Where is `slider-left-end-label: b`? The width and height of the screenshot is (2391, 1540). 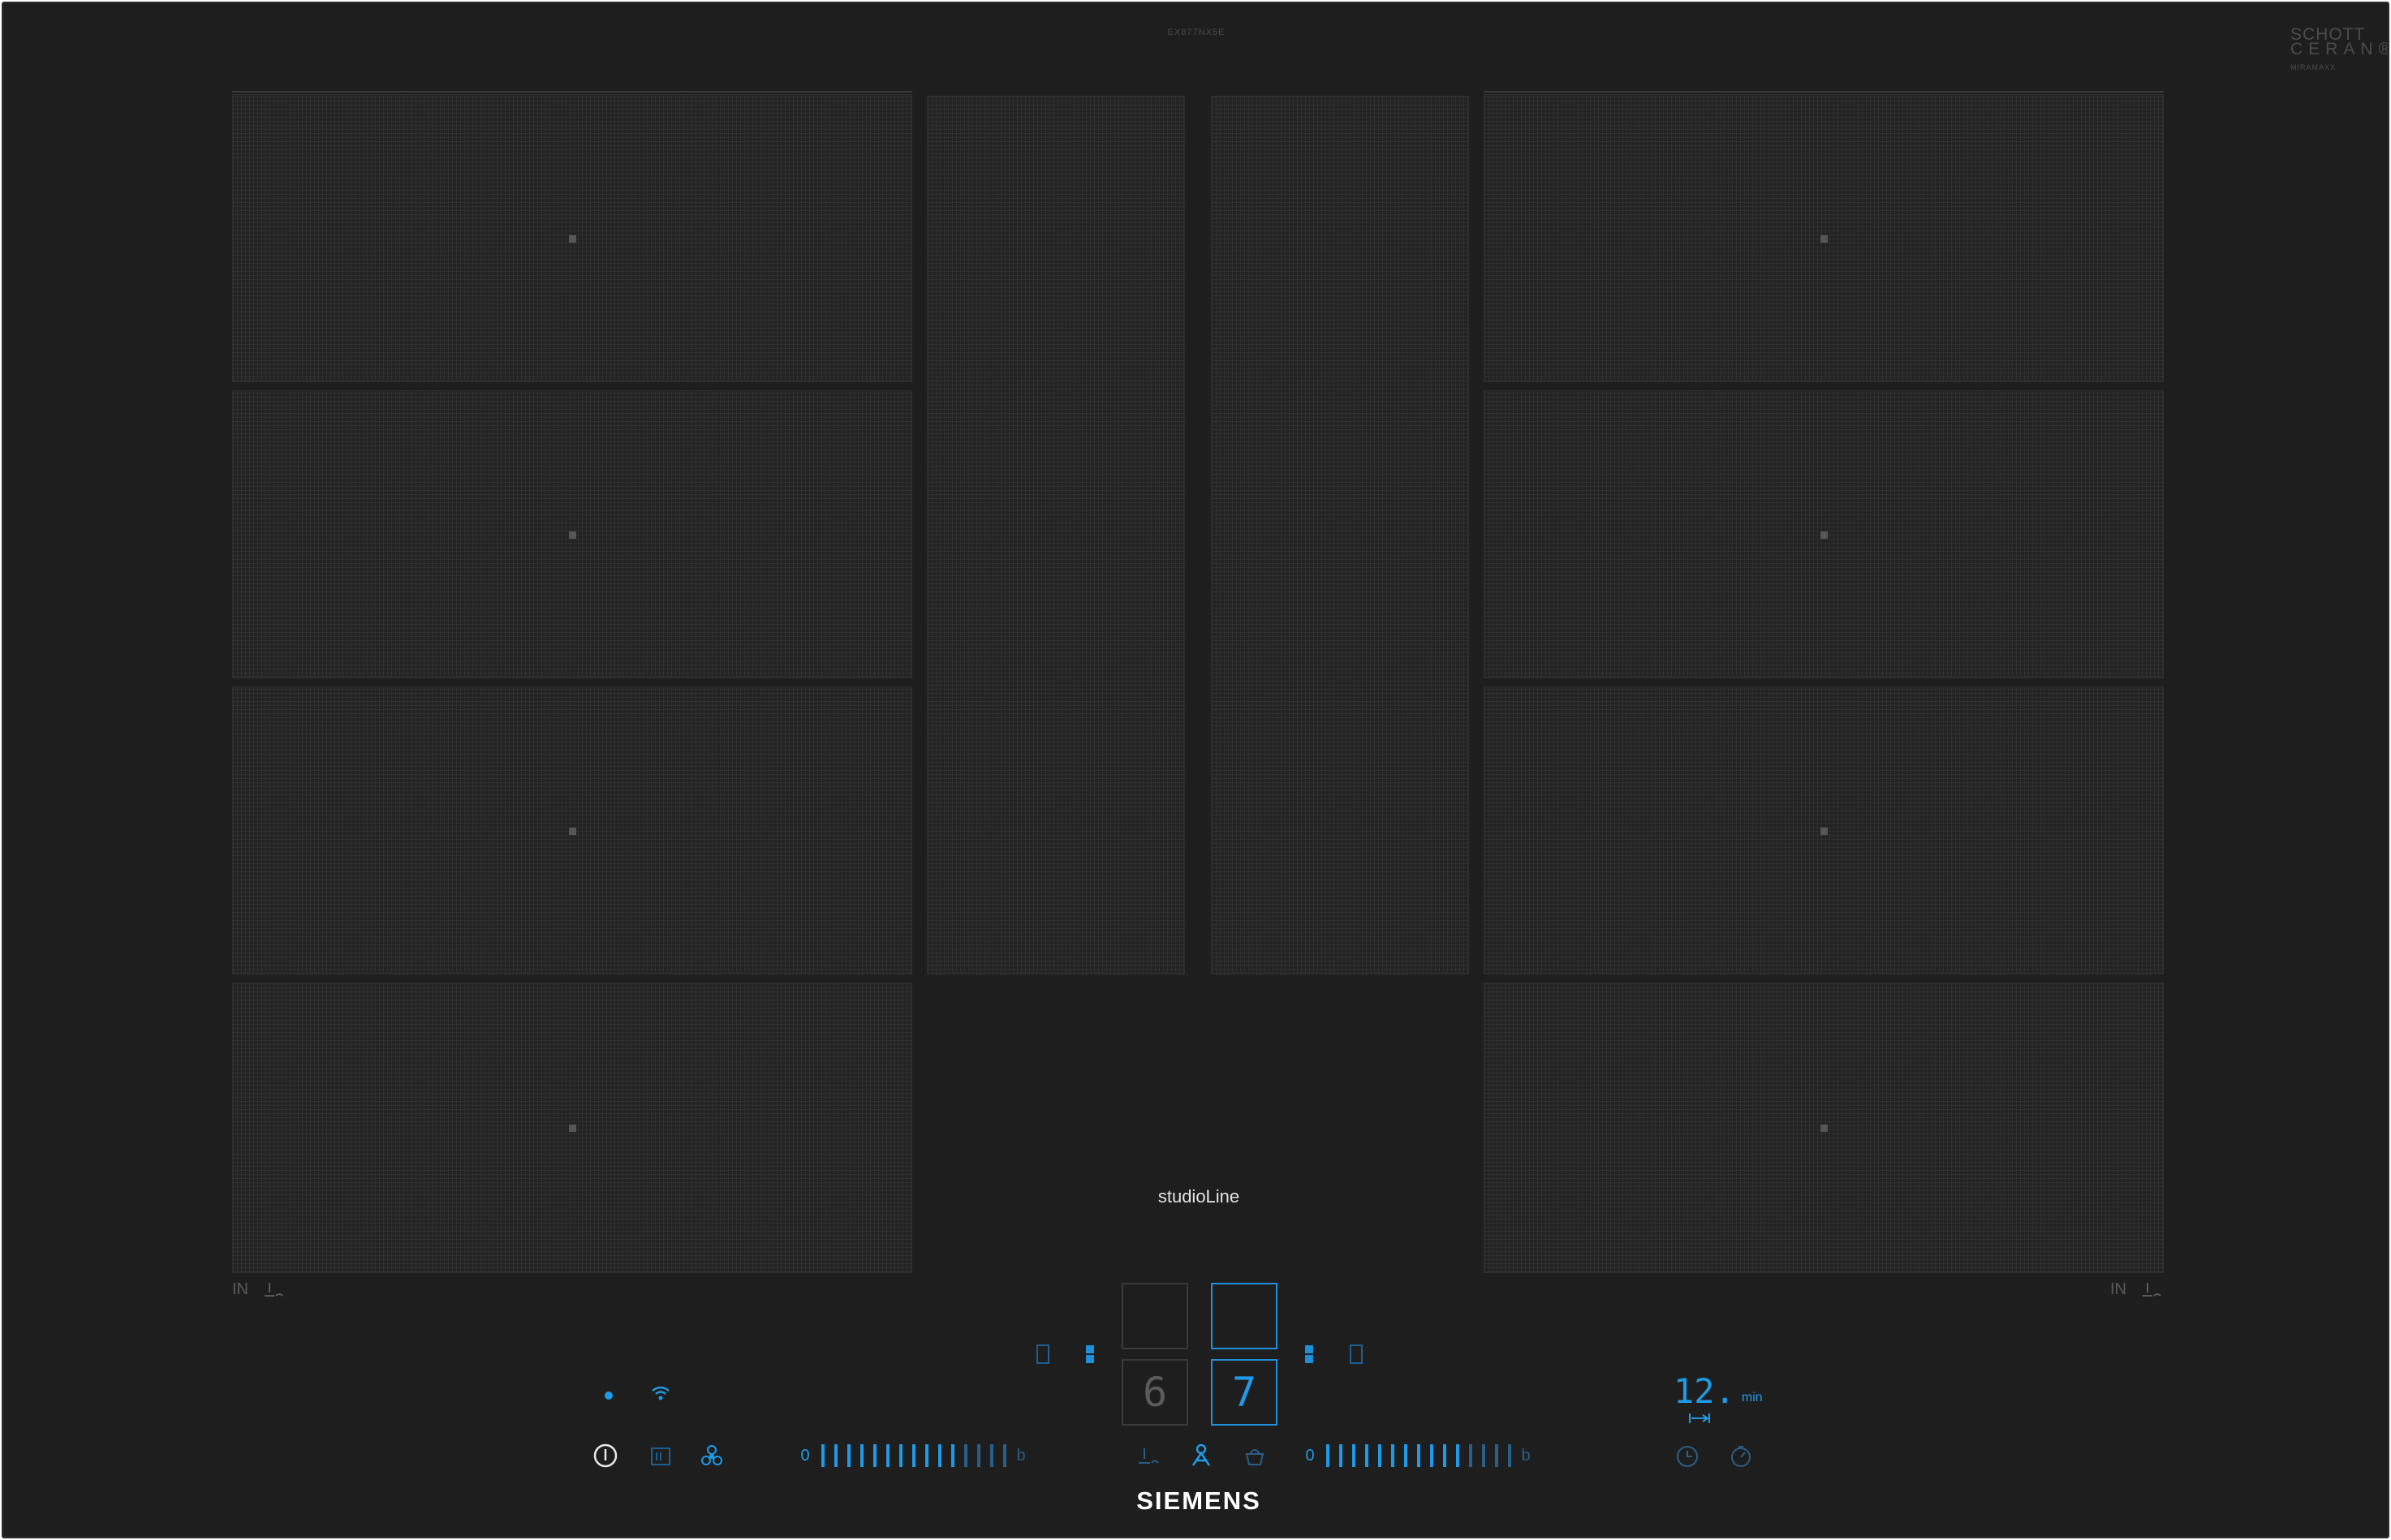
slider-left-end-label: b is located at coordinates (1021, 1455).